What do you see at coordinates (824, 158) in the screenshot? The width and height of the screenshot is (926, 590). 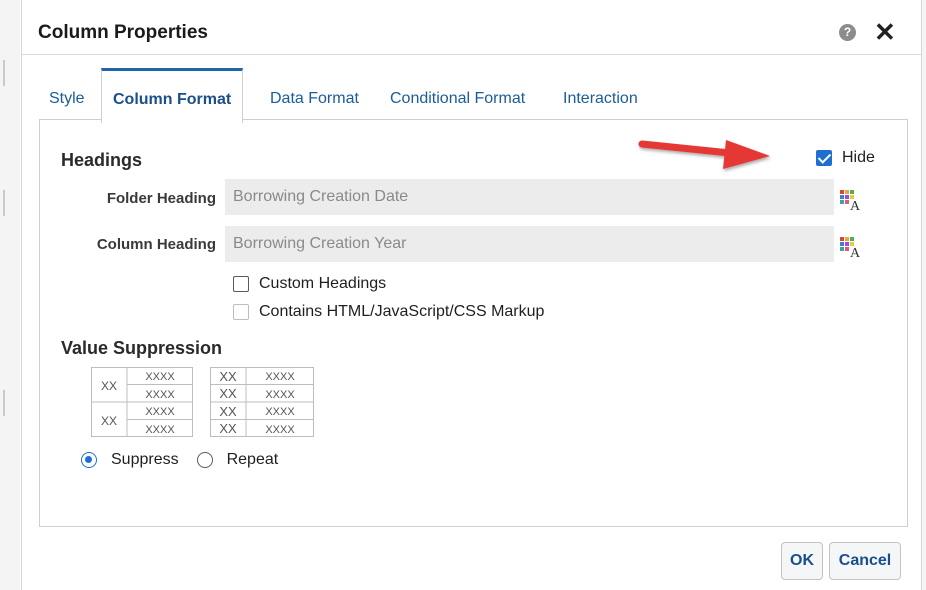 I see `hide-checkbox` at bounding box center [824, 158].